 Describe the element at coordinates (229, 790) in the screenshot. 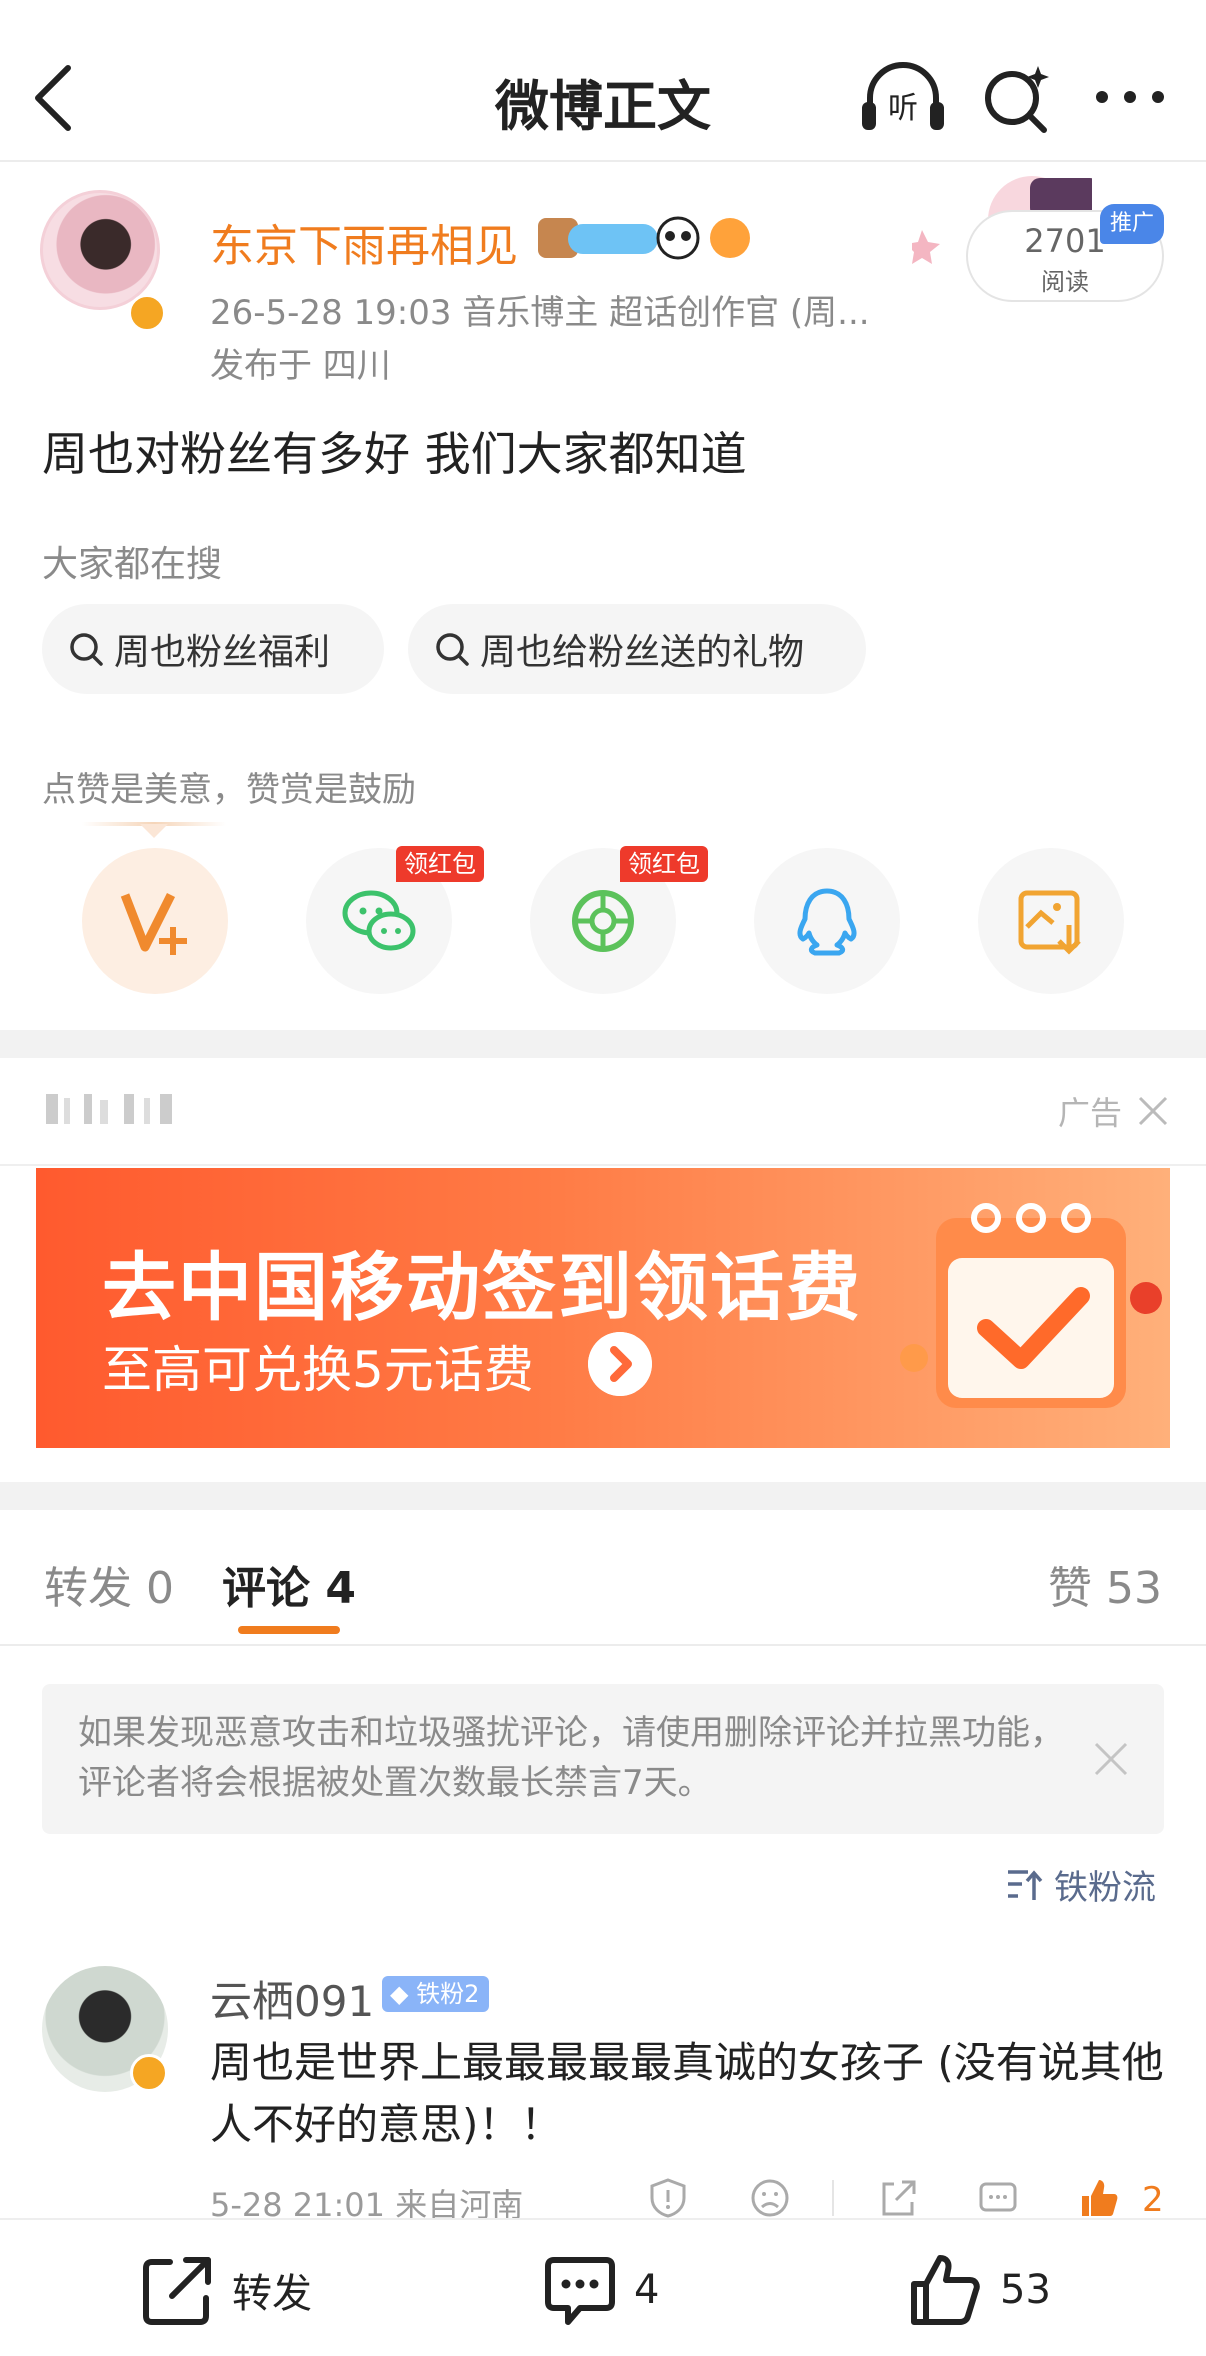

I see `reward-prompt: 点赞是美意，赞赏是鼓励` at that location.